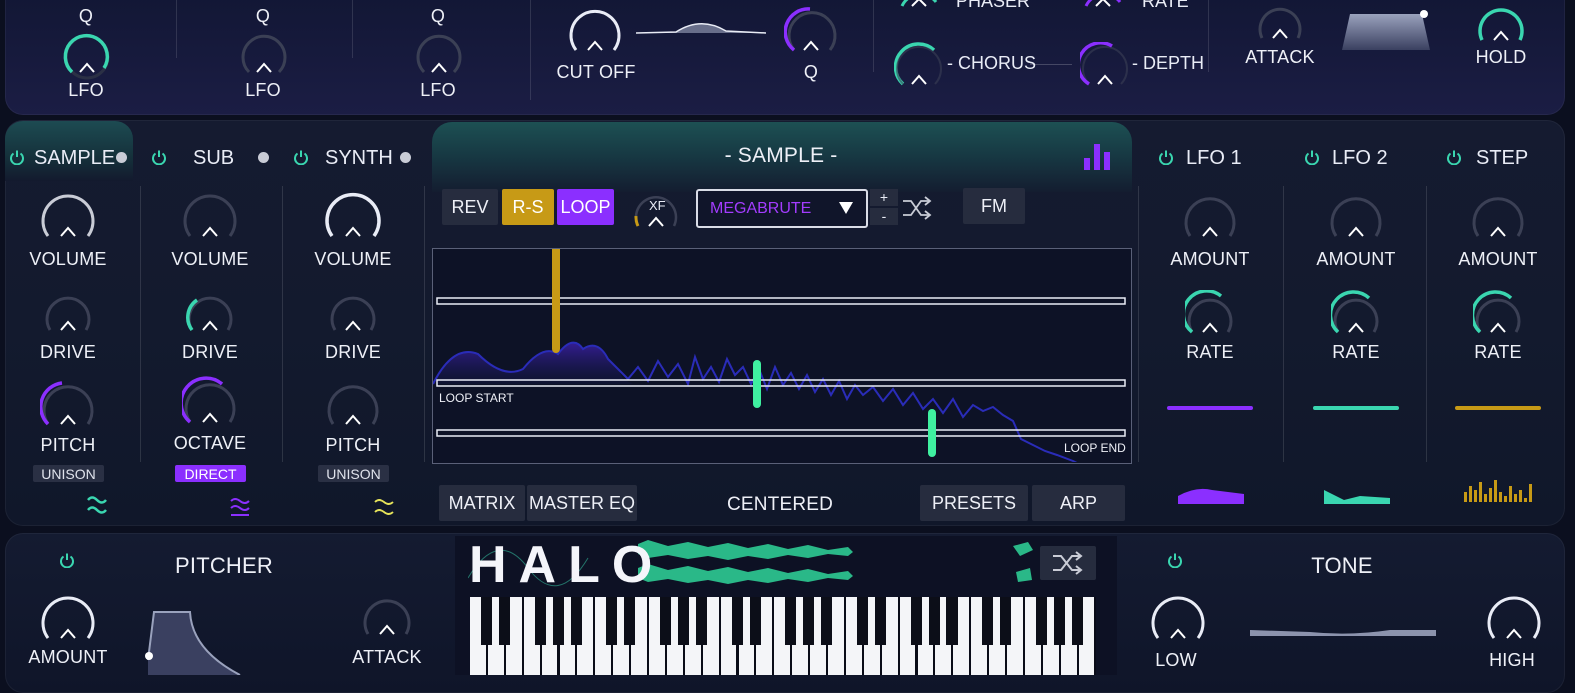  Describe the element at coordinates (782, 208) in the screenshot. I see `preset-select: MEGABRUTE` at that location.